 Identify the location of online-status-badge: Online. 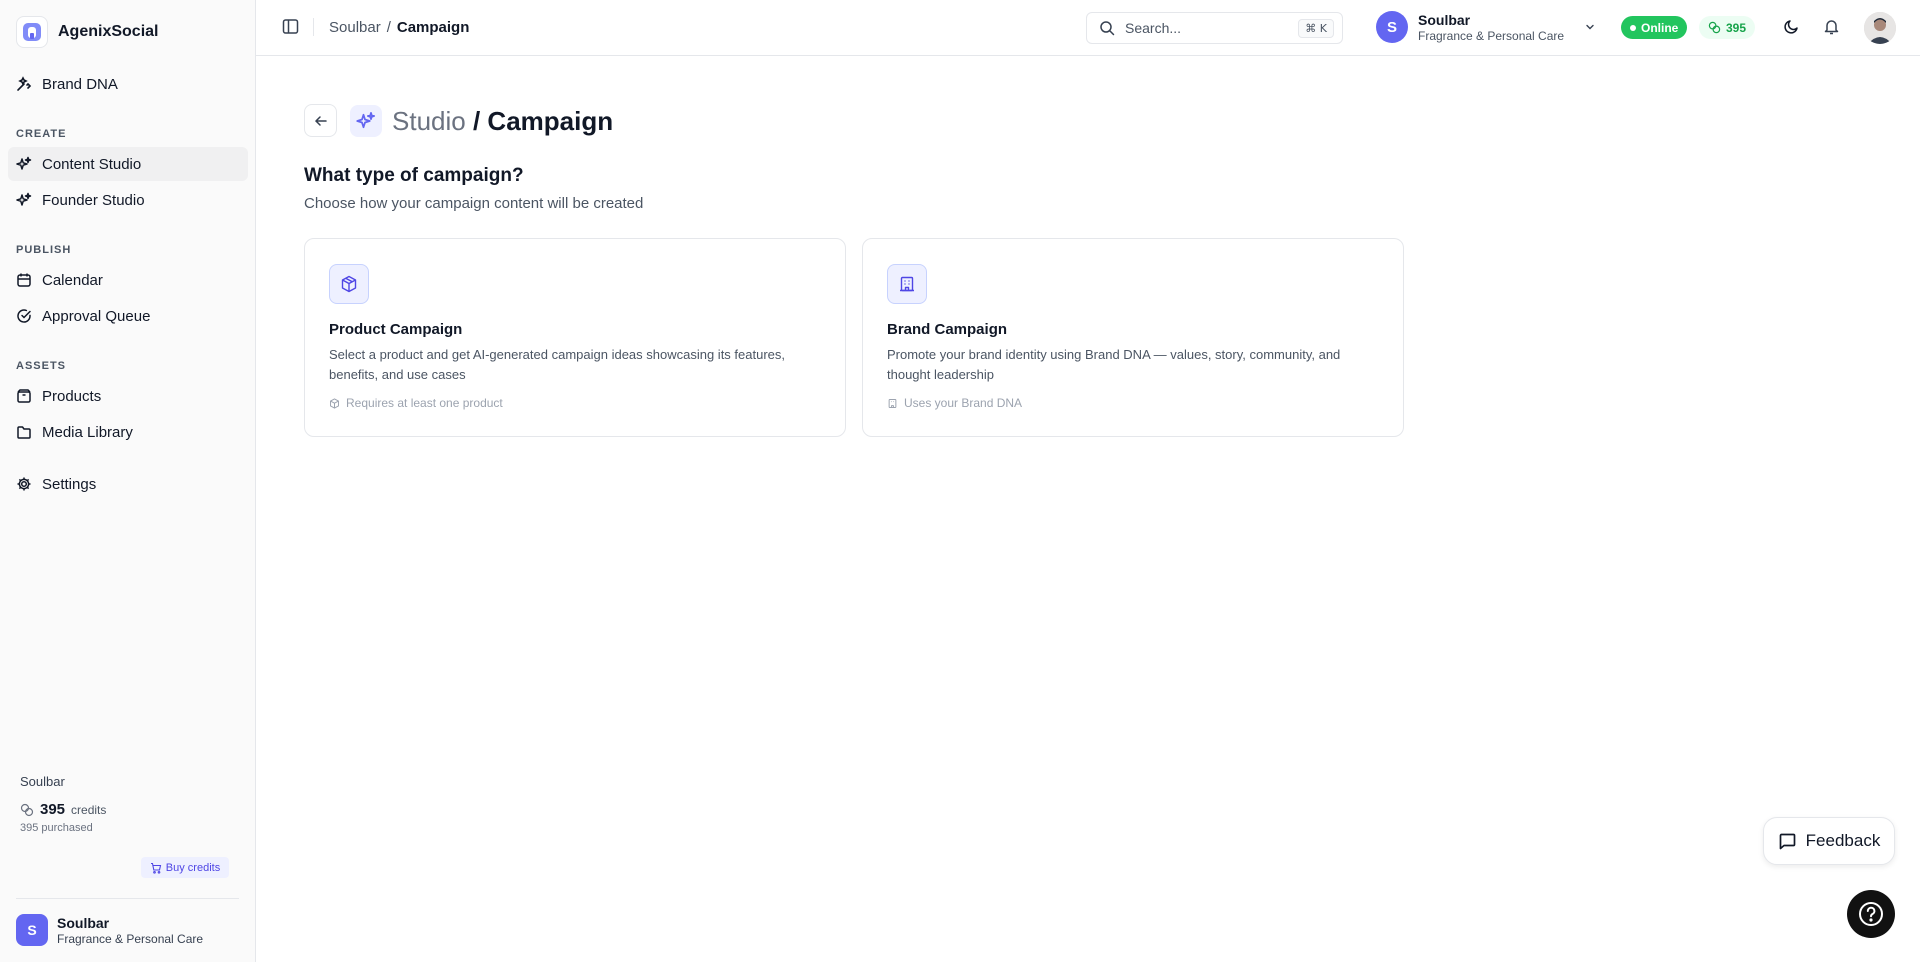
(1654, 27).